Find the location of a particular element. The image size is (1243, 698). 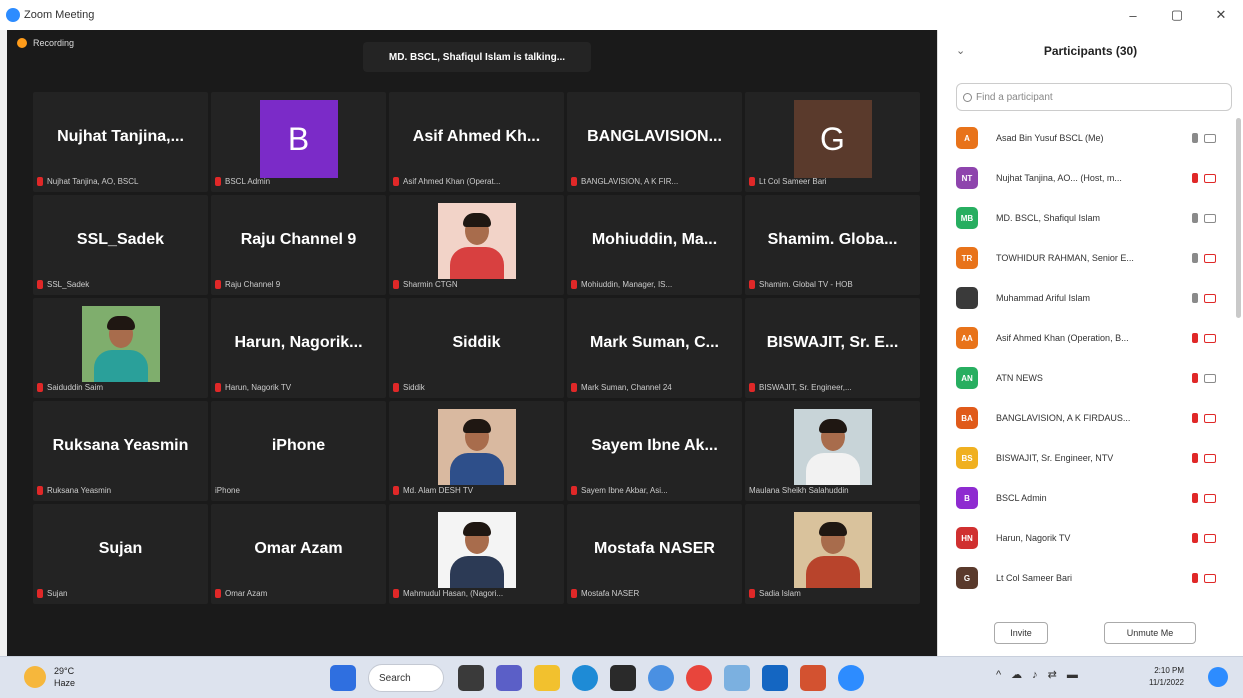

outlook-icon is located at coordinates (775, 678).